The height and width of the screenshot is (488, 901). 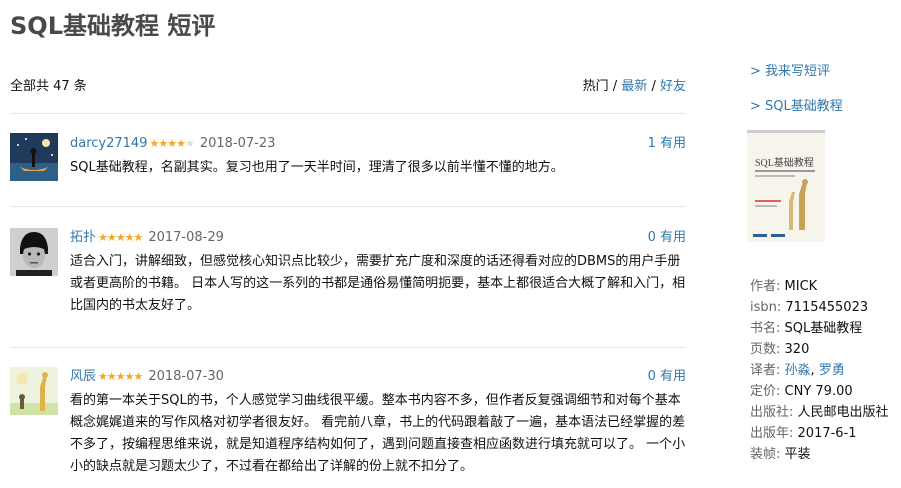 What do you see at coordinates (784, 286) in the screenshot?
I see `info-author: 作者: MICK` at bounding box center [784, 286].